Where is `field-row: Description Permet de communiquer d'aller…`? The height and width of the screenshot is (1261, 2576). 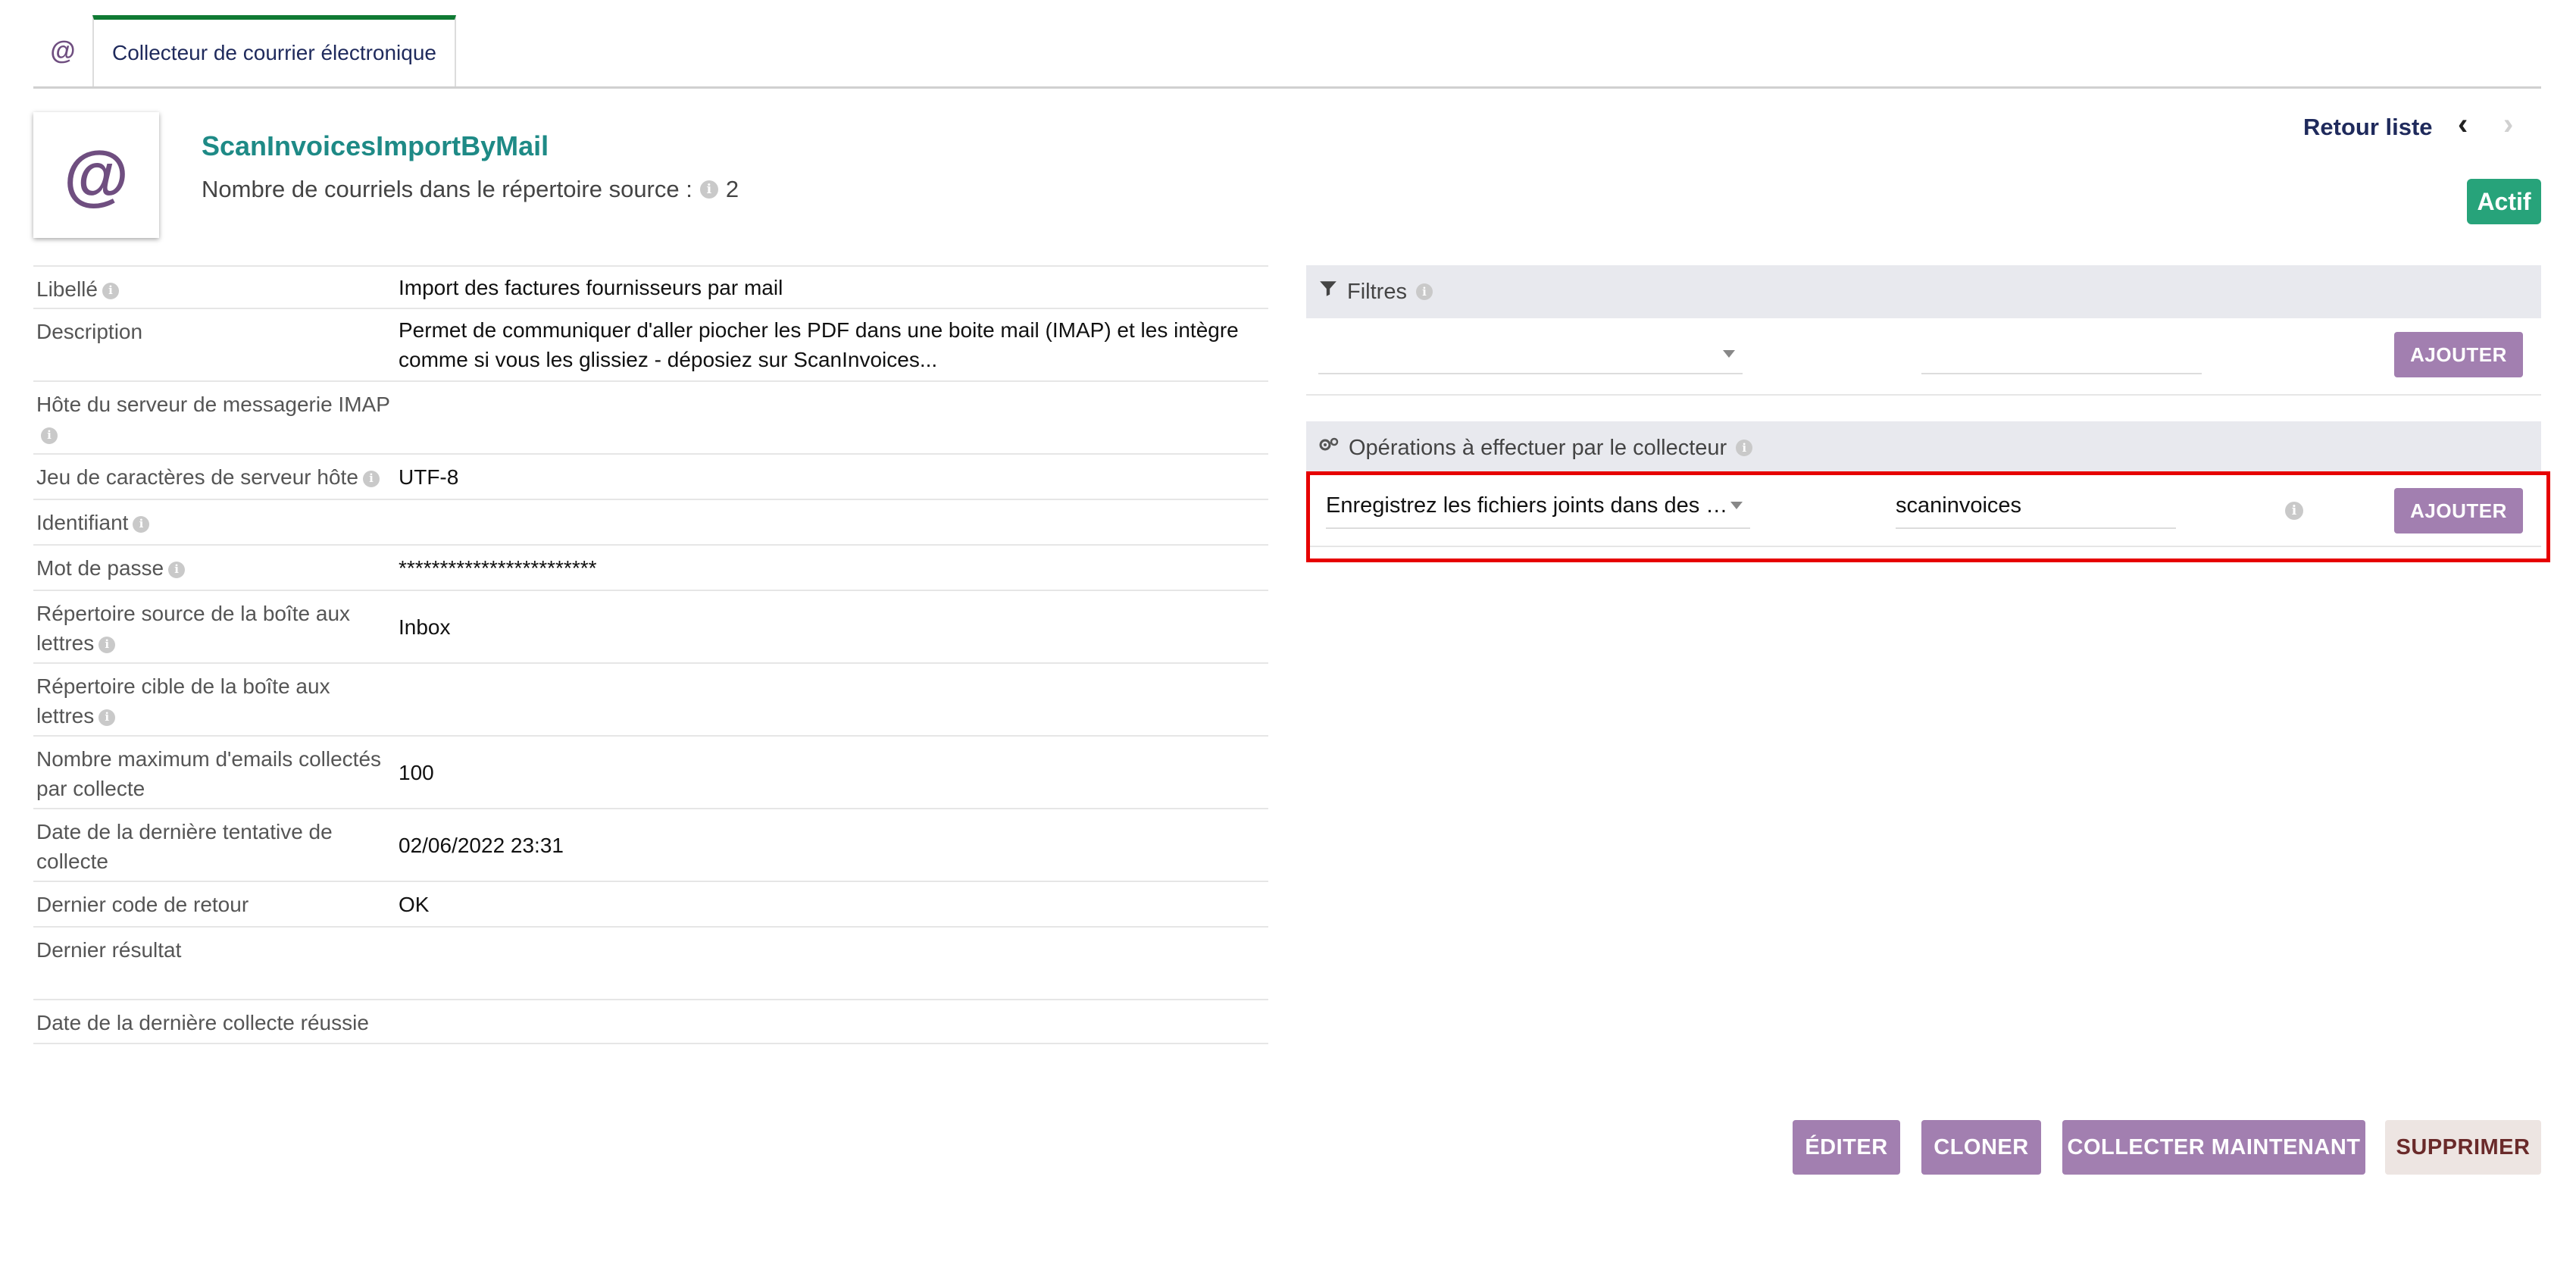 field-row: Description Permet de communiquer d'aller… is located at coordinates (650, 344).